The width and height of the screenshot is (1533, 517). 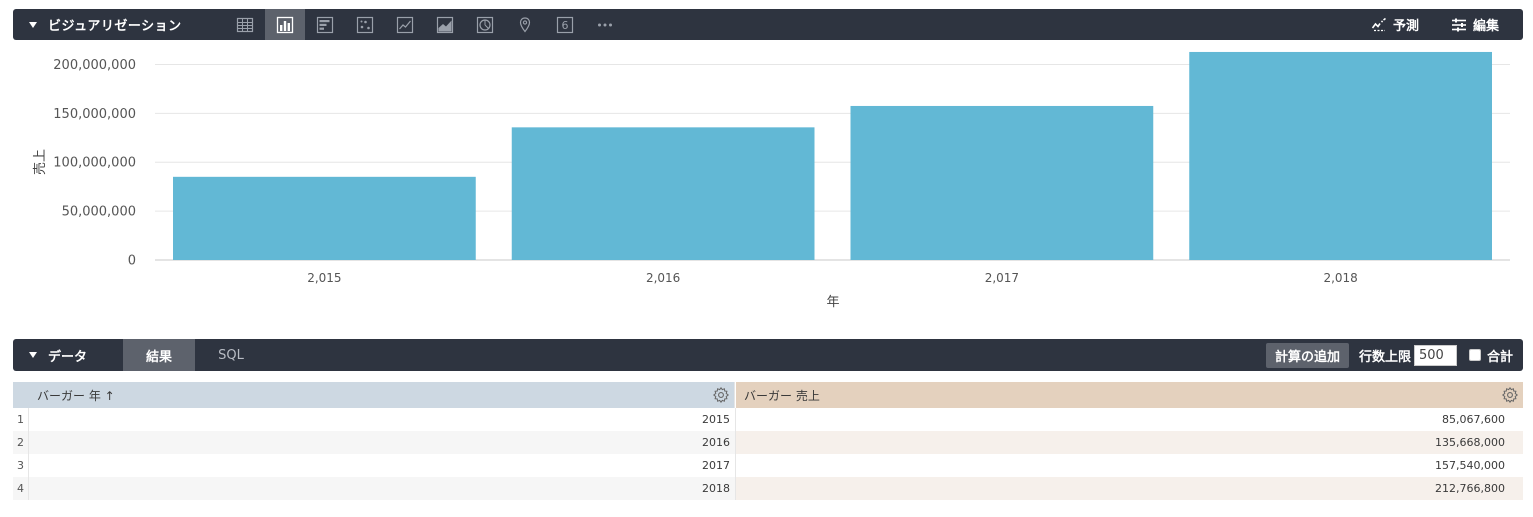 I want to click on table-row: 1 2015 85,067,600, so click(x=768, y=419).